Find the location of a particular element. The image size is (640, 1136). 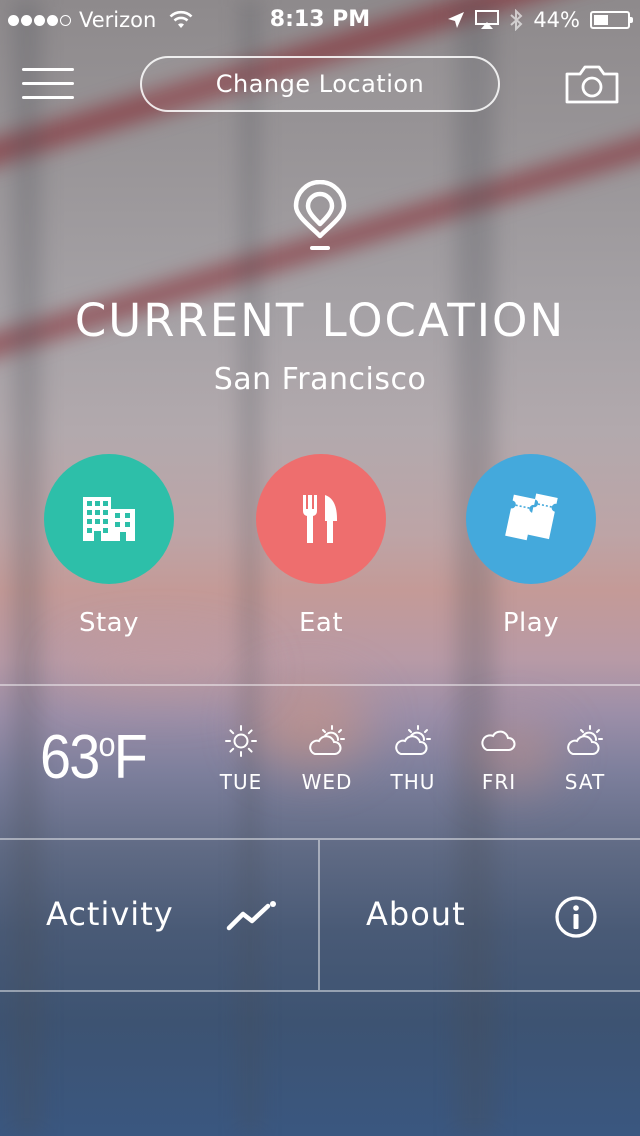

change-location-button: Change Location is located at coordinates (320, 84).